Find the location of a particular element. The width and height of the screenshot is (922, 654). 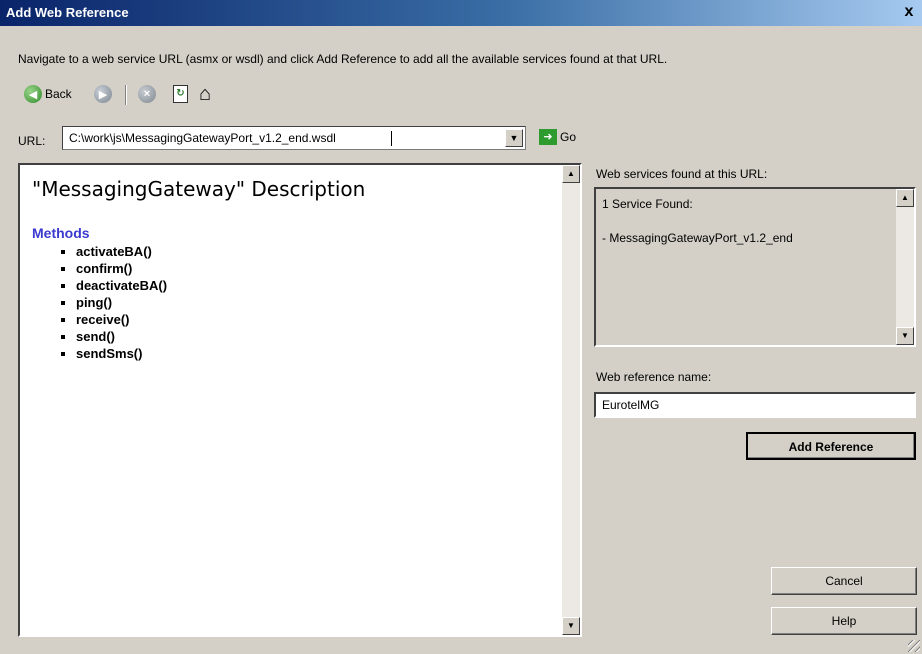

method-item: confirm() is located at coordinates (312, 268).